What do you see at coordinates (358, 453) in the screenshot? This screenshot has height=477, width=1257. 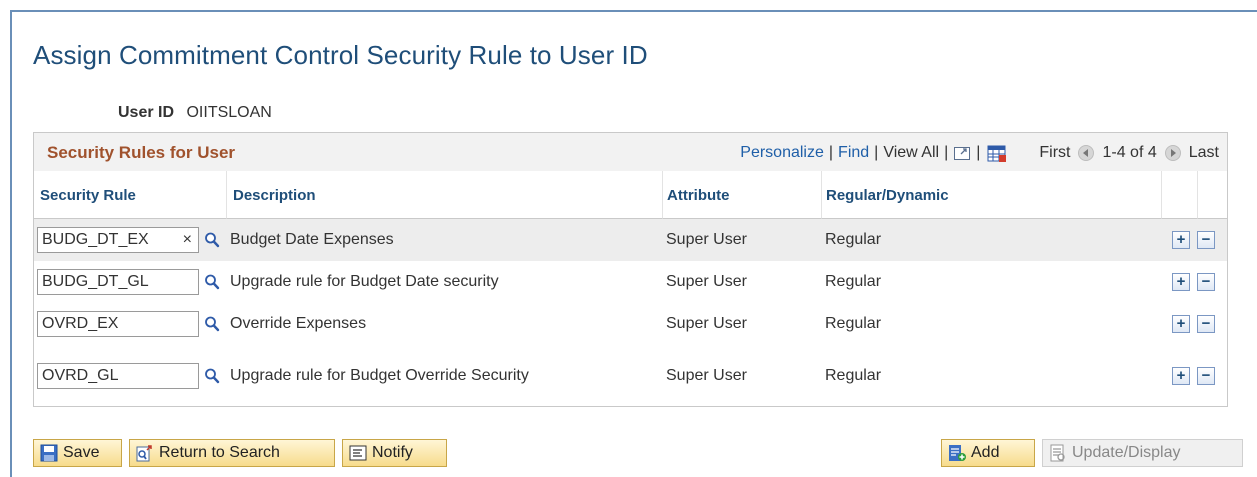 I see `notify-icon` at bounding box center [358, 453].